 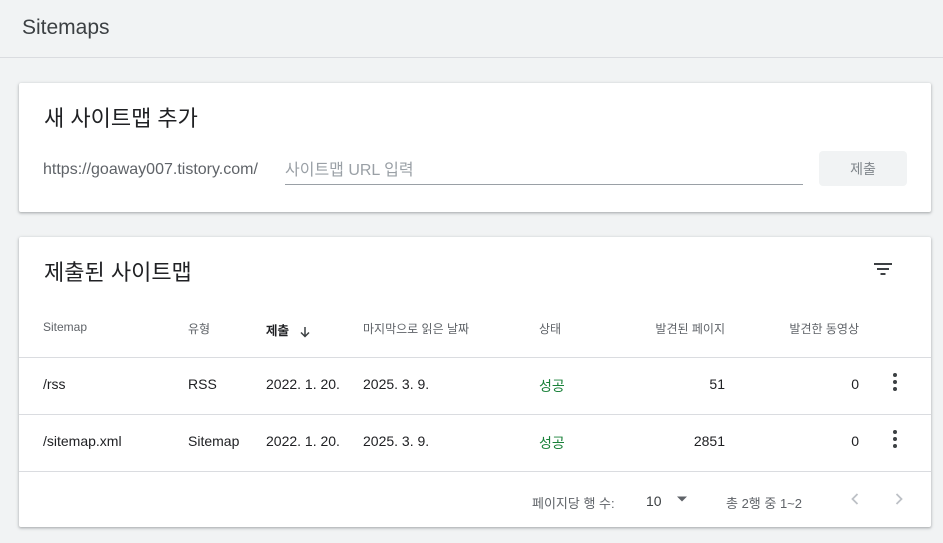 I want to click on column-header-sitemap: Sitemap, so click(x=65, y=327).